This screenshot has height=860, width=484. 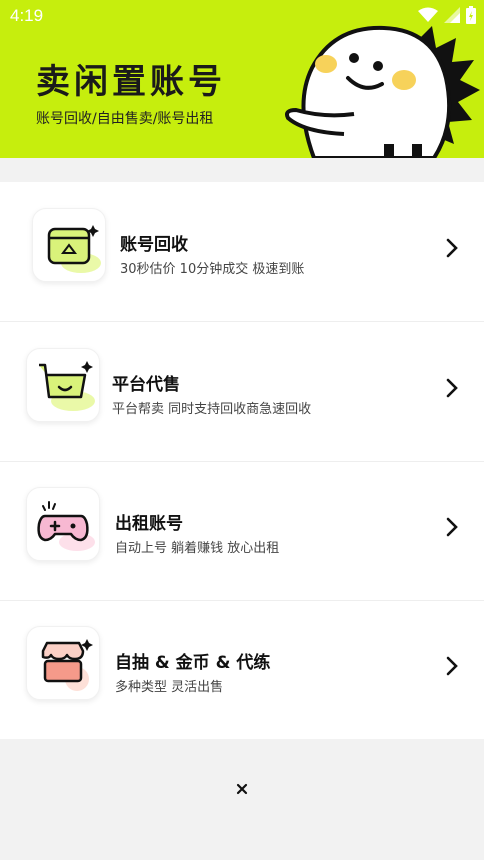 I want to click on status-time: 4:19, so click(x=27, y=15).